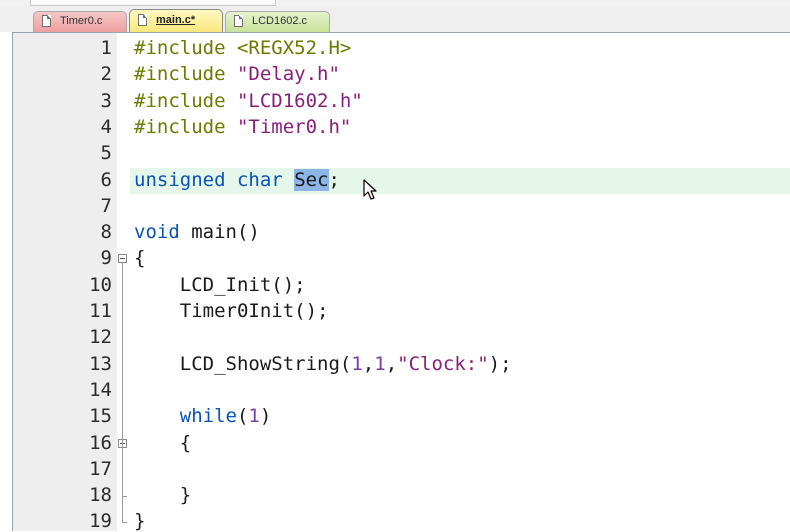 The height and width of the screenshot is (532, 790). I want to click on code-token: );, so click(500, 363).